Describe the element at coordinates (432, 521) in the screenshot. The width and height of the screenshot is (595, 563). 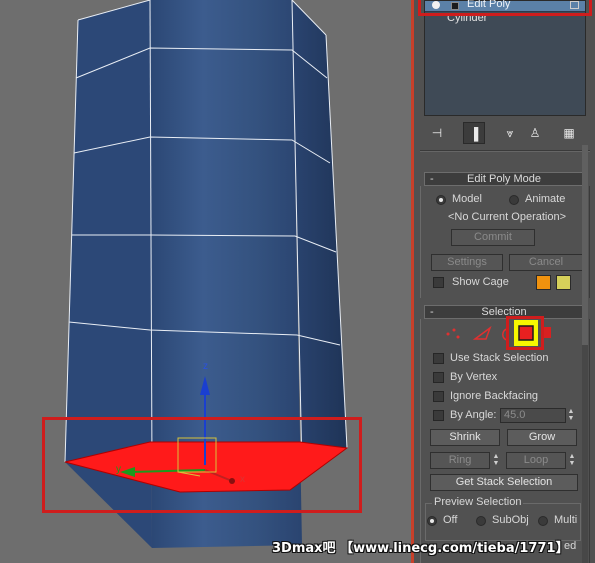
I see `preview-off-radio` at that location.